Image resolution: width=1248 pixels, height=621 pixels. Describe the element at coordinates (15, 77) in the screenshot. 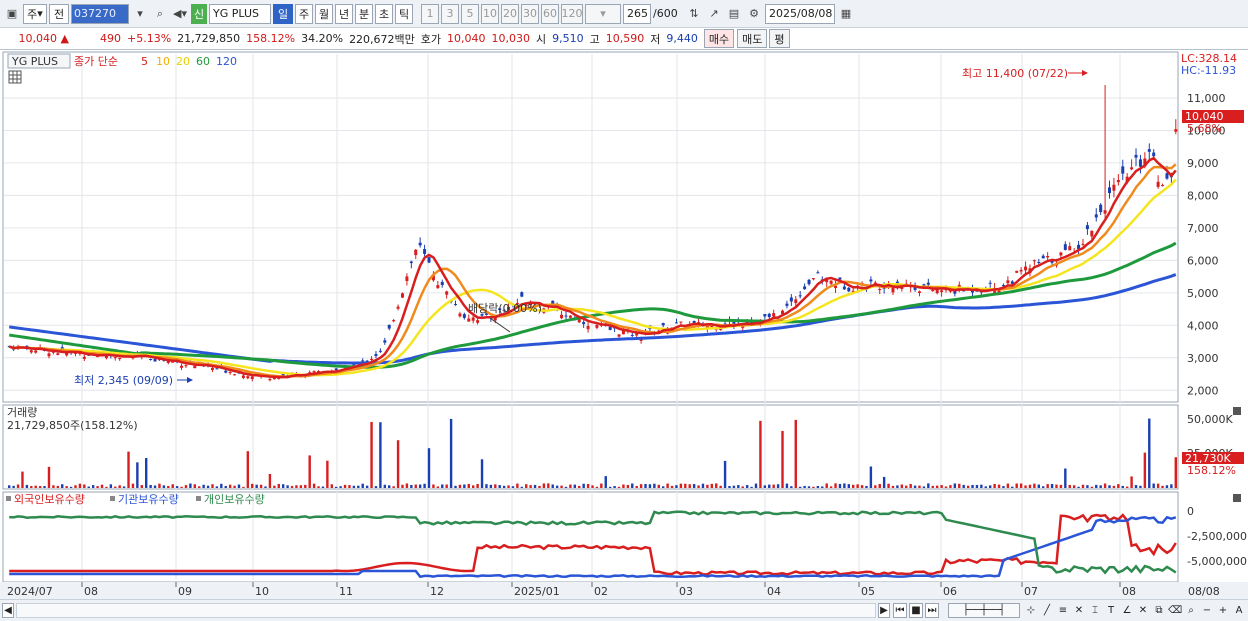

I see `table-icon` at that location.